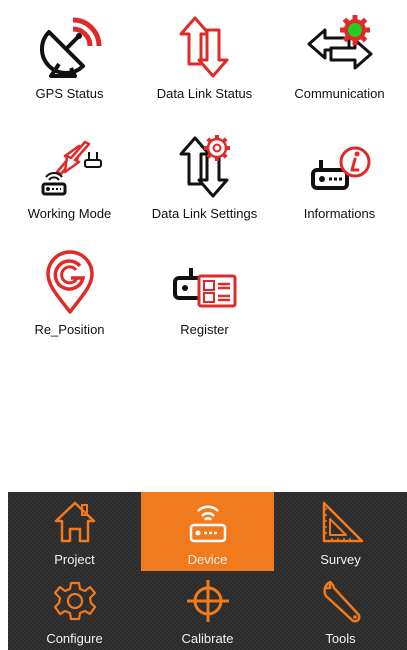  What do you see at coordinates (204, 283) in the screenshot?
I see `device-register-icon` at bounding box center [204, 283].